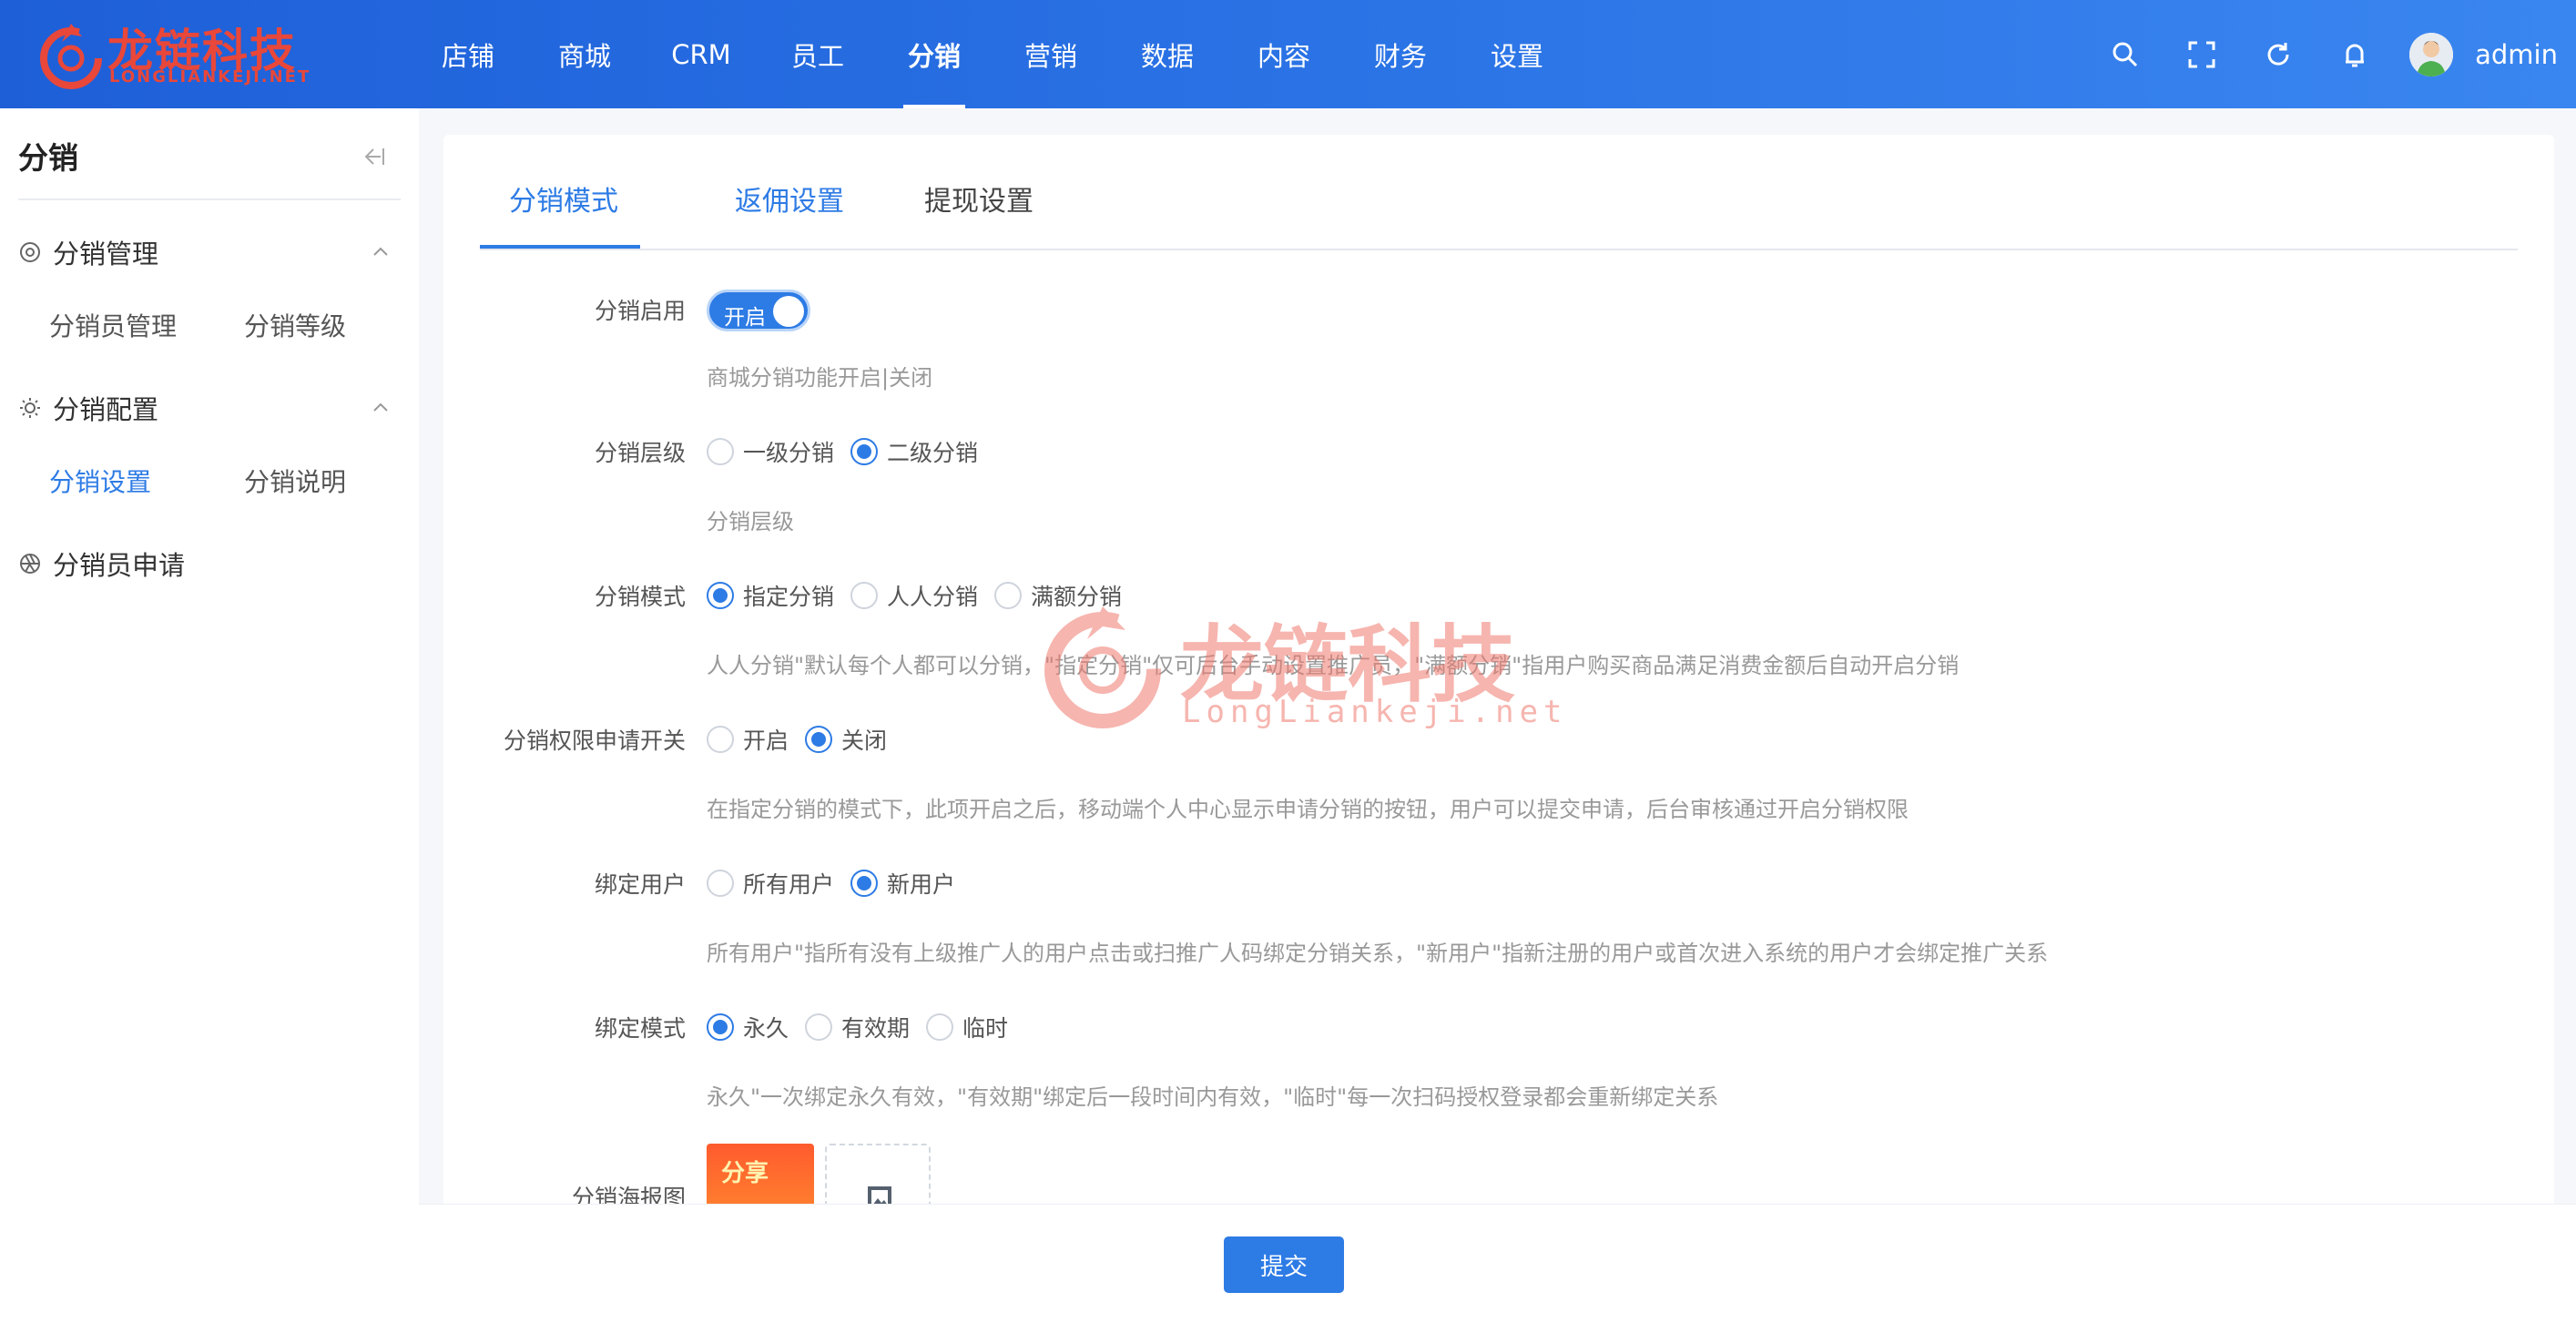 The width and height of the screenshot is (2576, 1323). What do you see at coordinates (701, 54) in the screenshot?
I see `nav-item-crm: CRM` at bounding box center [701, 54].